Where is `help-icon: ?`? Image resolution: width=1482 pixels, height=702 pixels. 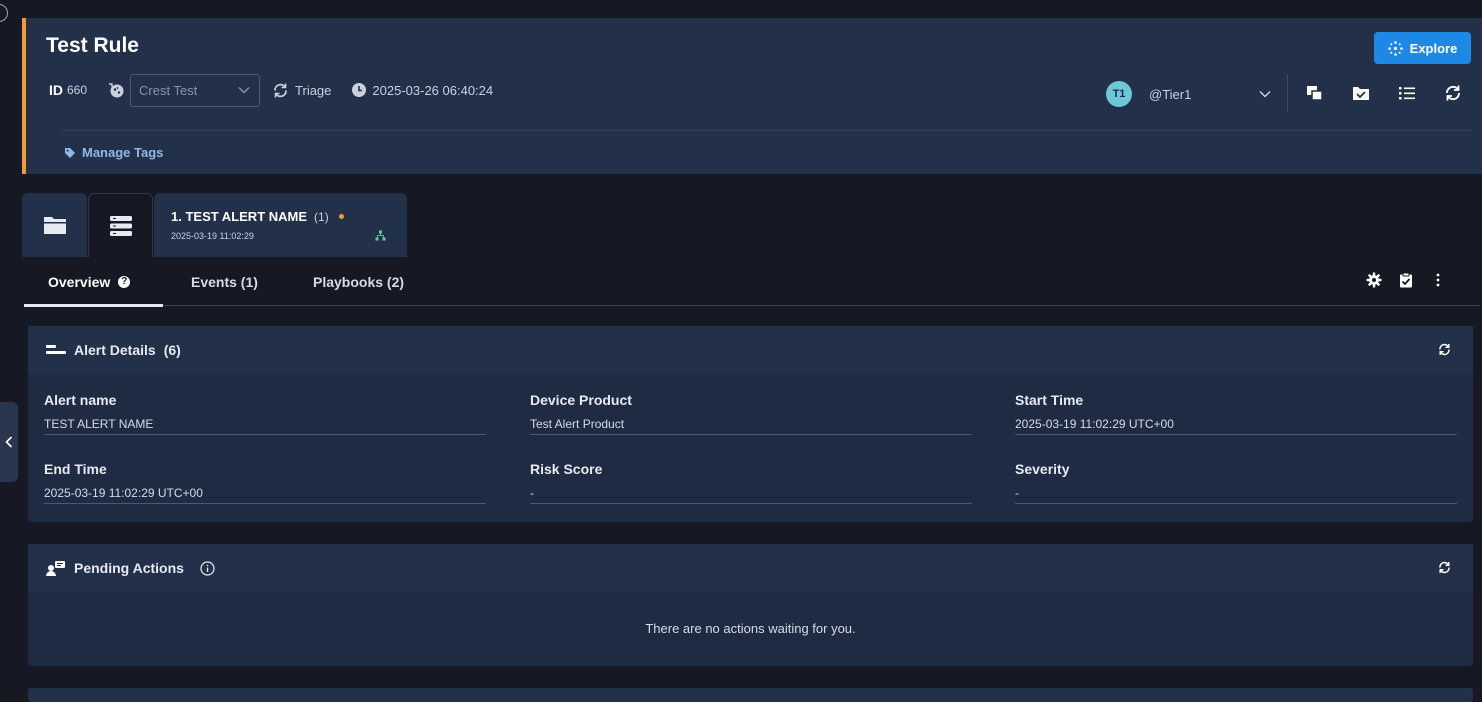
help-icon: ? is located at coordinates (124, 281).